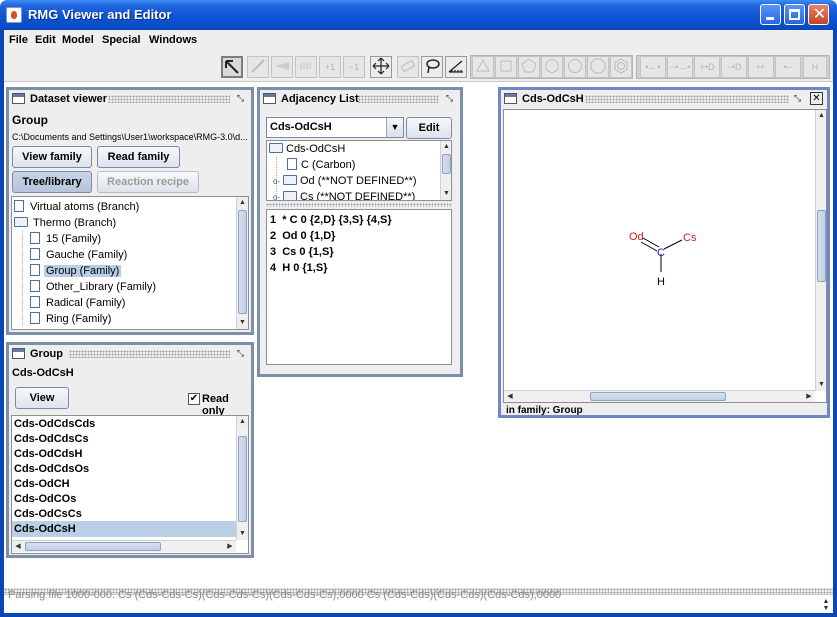  What do you see at coordinates (483, 67) in the screenshot?
I see `triangle-ring-button` at bounding box center [483, 67].